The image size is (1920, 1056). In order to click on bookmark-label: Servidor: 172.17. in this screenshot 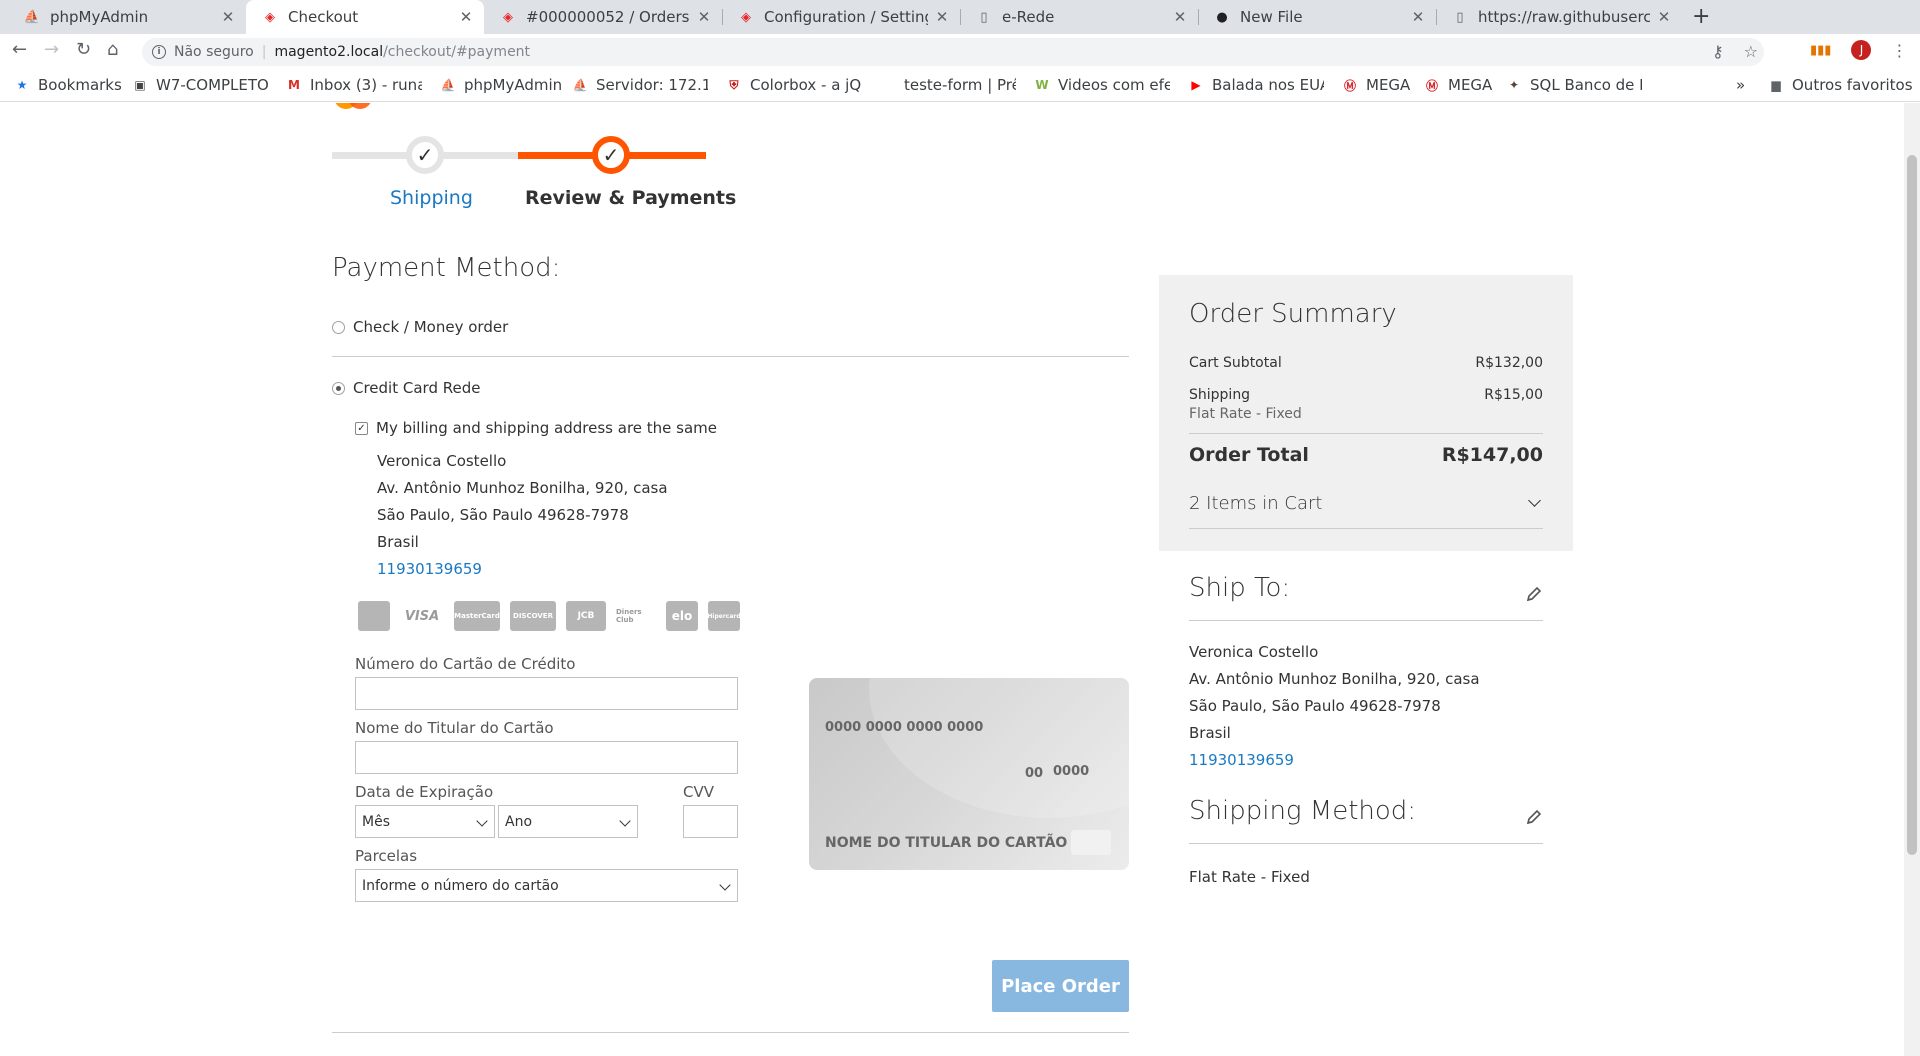, I will do `click(652, 85)`.